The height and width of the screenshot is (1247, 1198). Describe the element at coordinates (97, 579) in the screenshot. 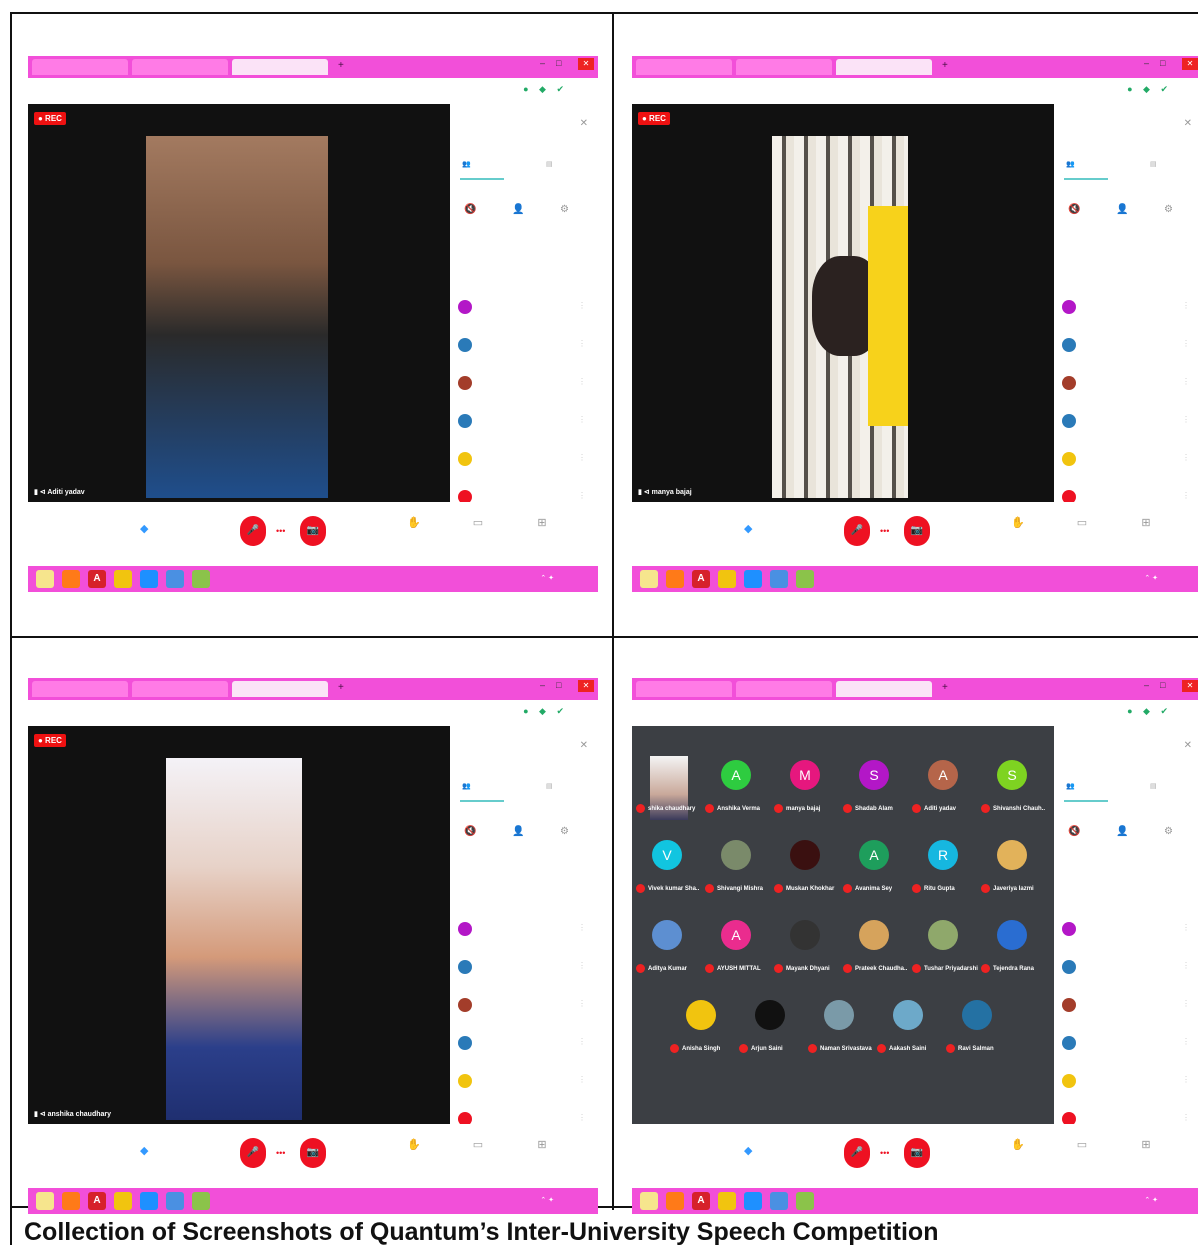

I see `acrobat-icon: A` at that location.